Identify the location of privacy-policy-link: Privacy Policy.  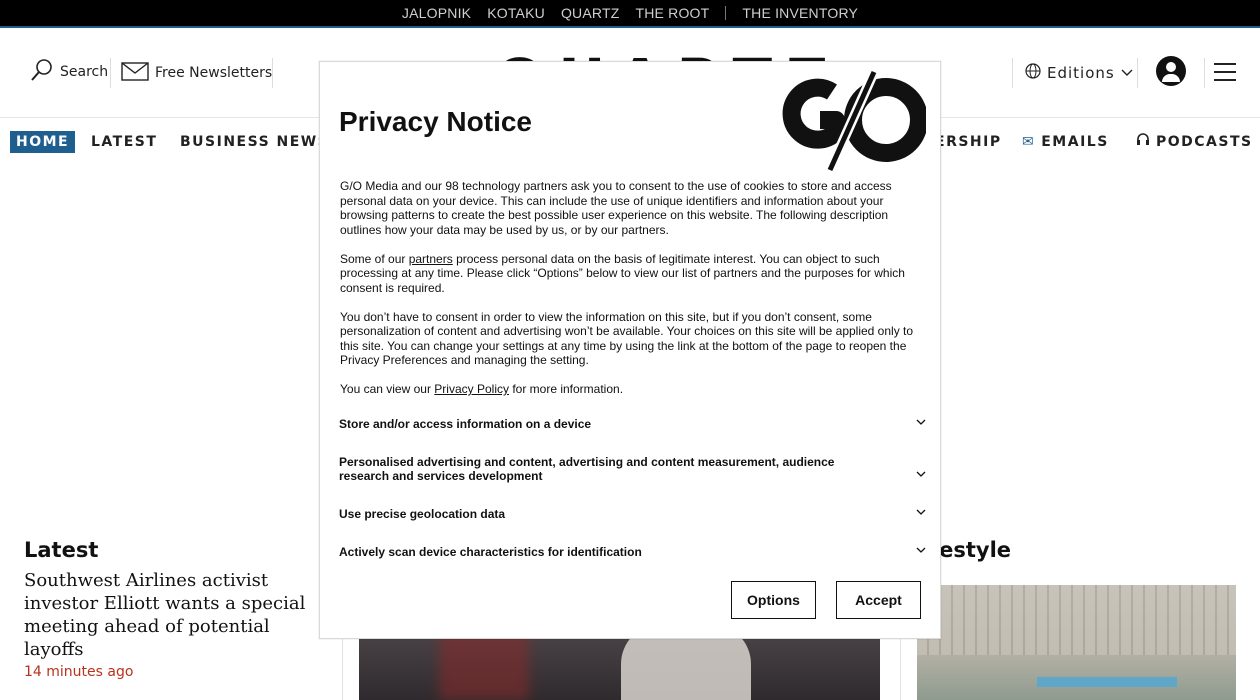
(471, 389).